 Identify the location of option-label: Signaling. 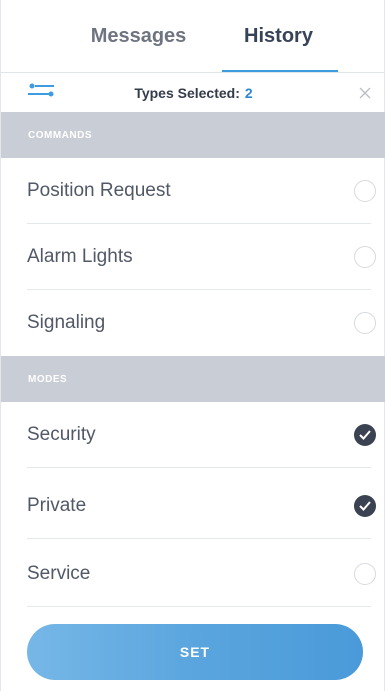
(66, 322).